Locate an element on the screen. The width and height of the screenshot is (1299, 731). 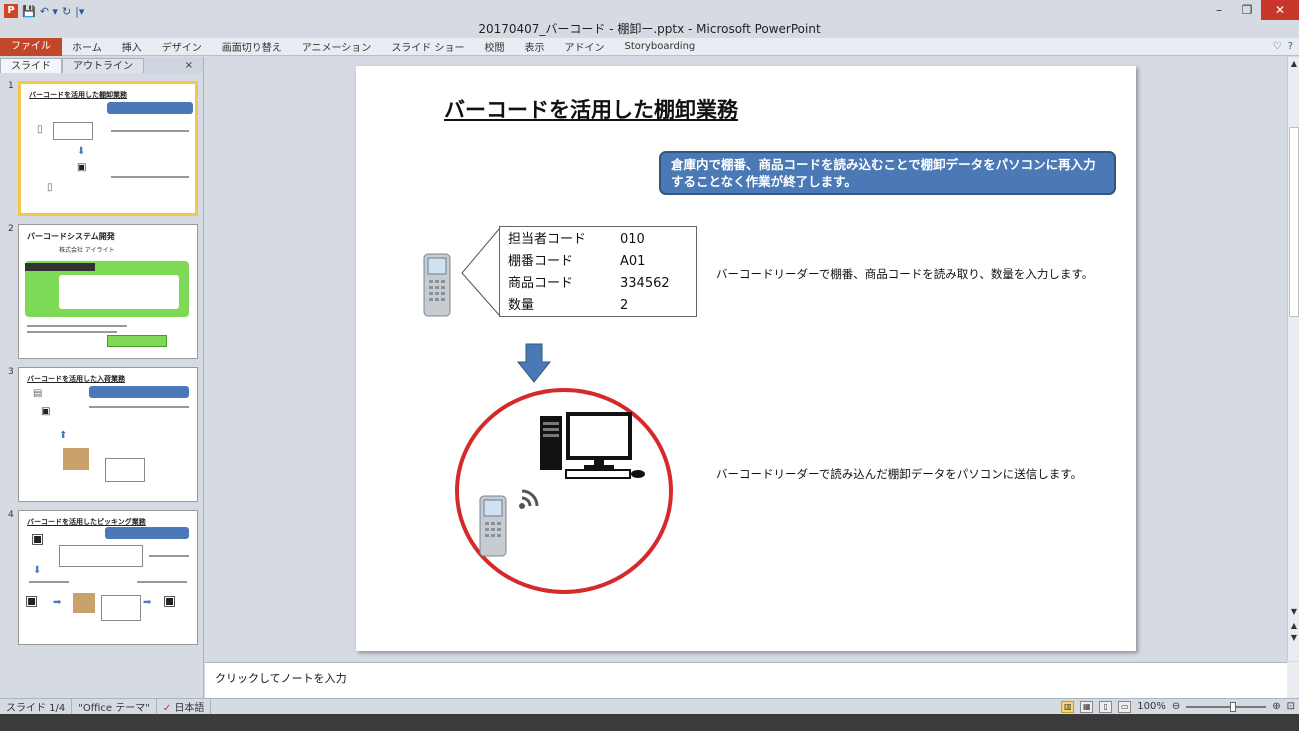
thumbnail-list-box is located at coordinates (119, 292).